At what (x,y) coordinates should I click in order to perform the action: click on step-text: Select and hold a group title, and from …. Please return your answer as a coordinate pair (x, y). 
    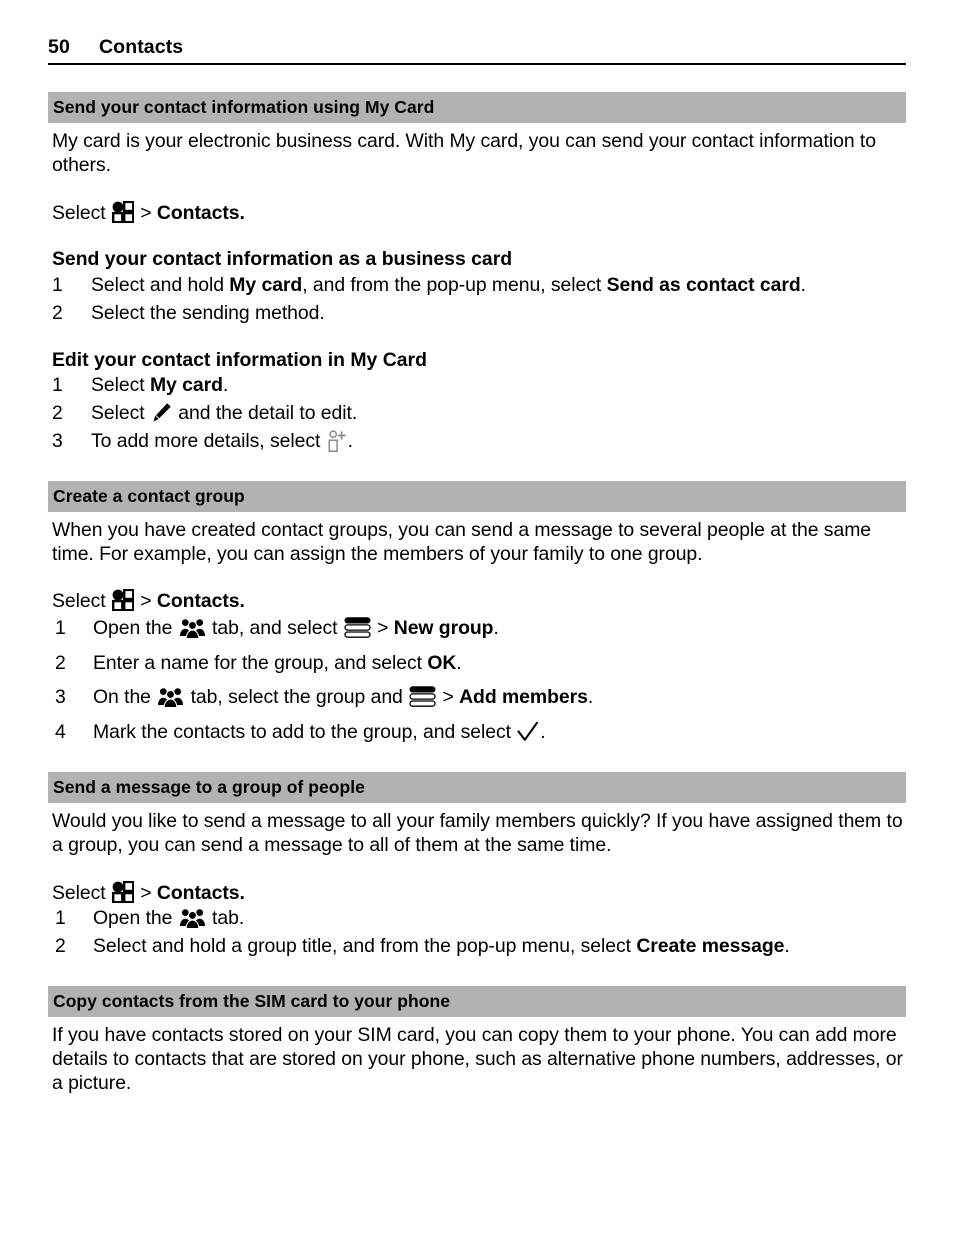
    Looking at the image, I should click on (441, 946).